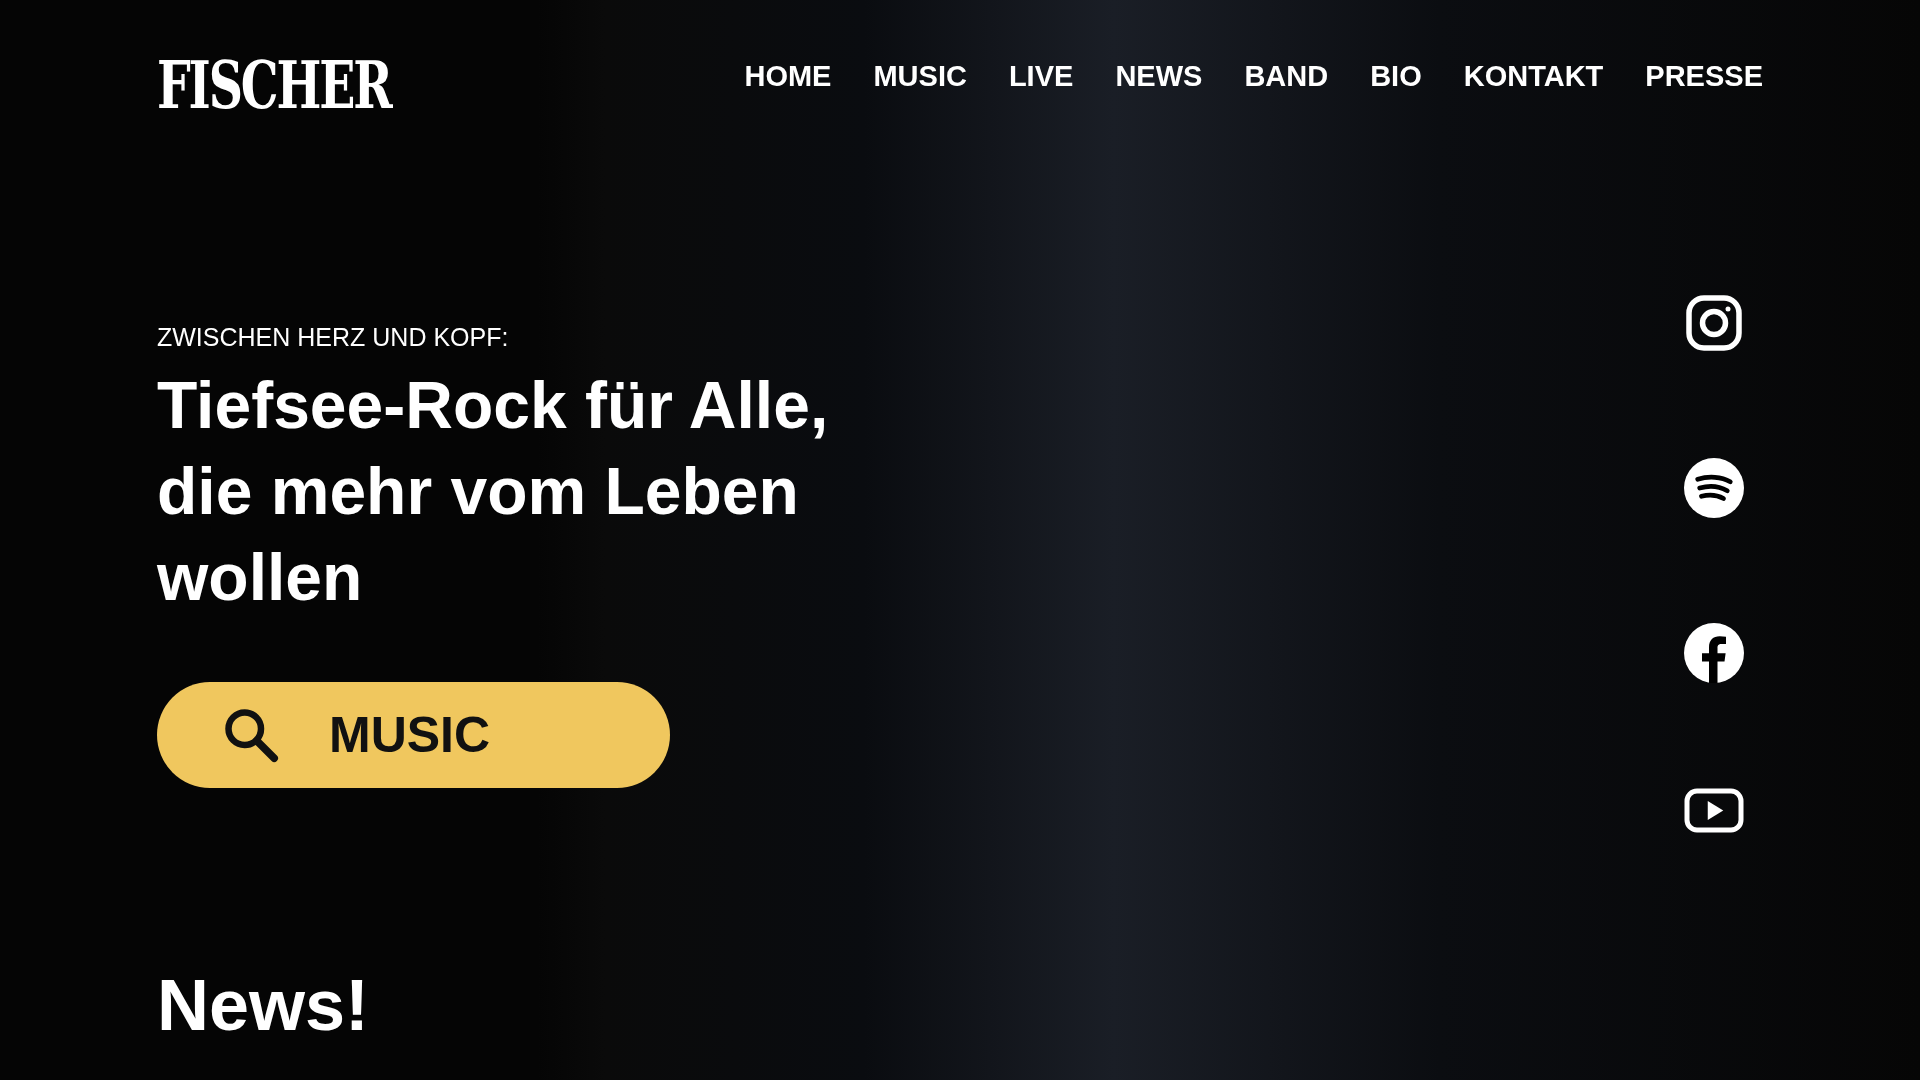 The width and height of the screenshot is (1920, 1080). I want to click on headline: Tiefsee-Rock für Alle, die mehr vom Leben wollen, so click(493, 491).